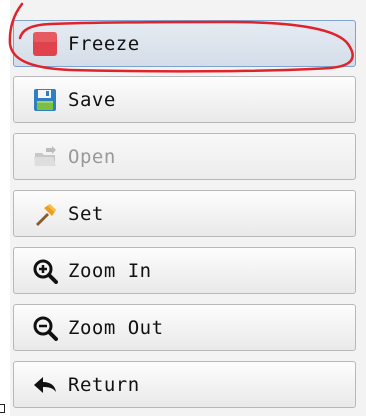 The width and height of the screenshot is (366, 416). Describe the element at coordinates (104, 384) in the screenshot. I see `return-label: Return` at that location.